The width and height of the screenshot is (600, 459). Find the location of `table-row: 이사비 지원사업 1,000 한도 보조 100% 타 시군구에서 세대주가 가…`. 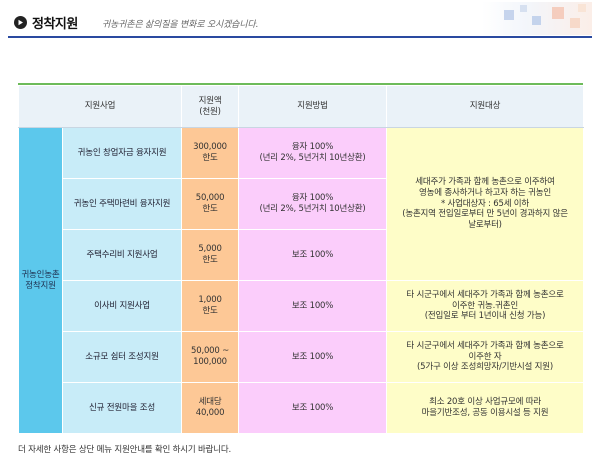

table-row: 이사비 지원사업 1,000 한도 보조 100% 타 시군구에서 세대주가 가… is located at coordinates (302, 306).